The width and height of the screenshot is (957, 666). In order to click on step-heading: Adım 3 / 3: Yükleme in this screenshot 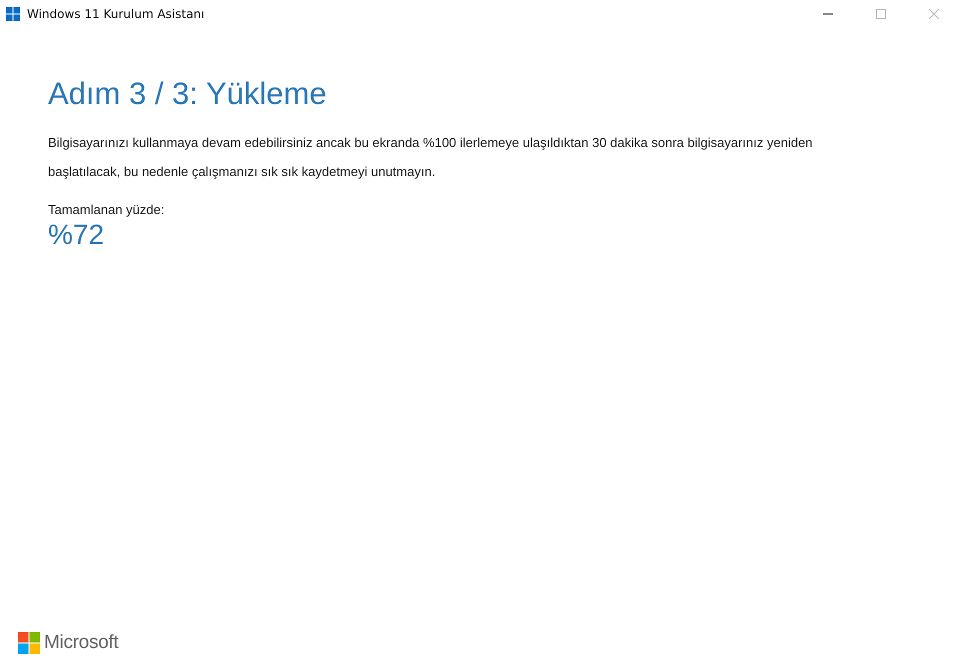, I will do `click(188, 94)`.